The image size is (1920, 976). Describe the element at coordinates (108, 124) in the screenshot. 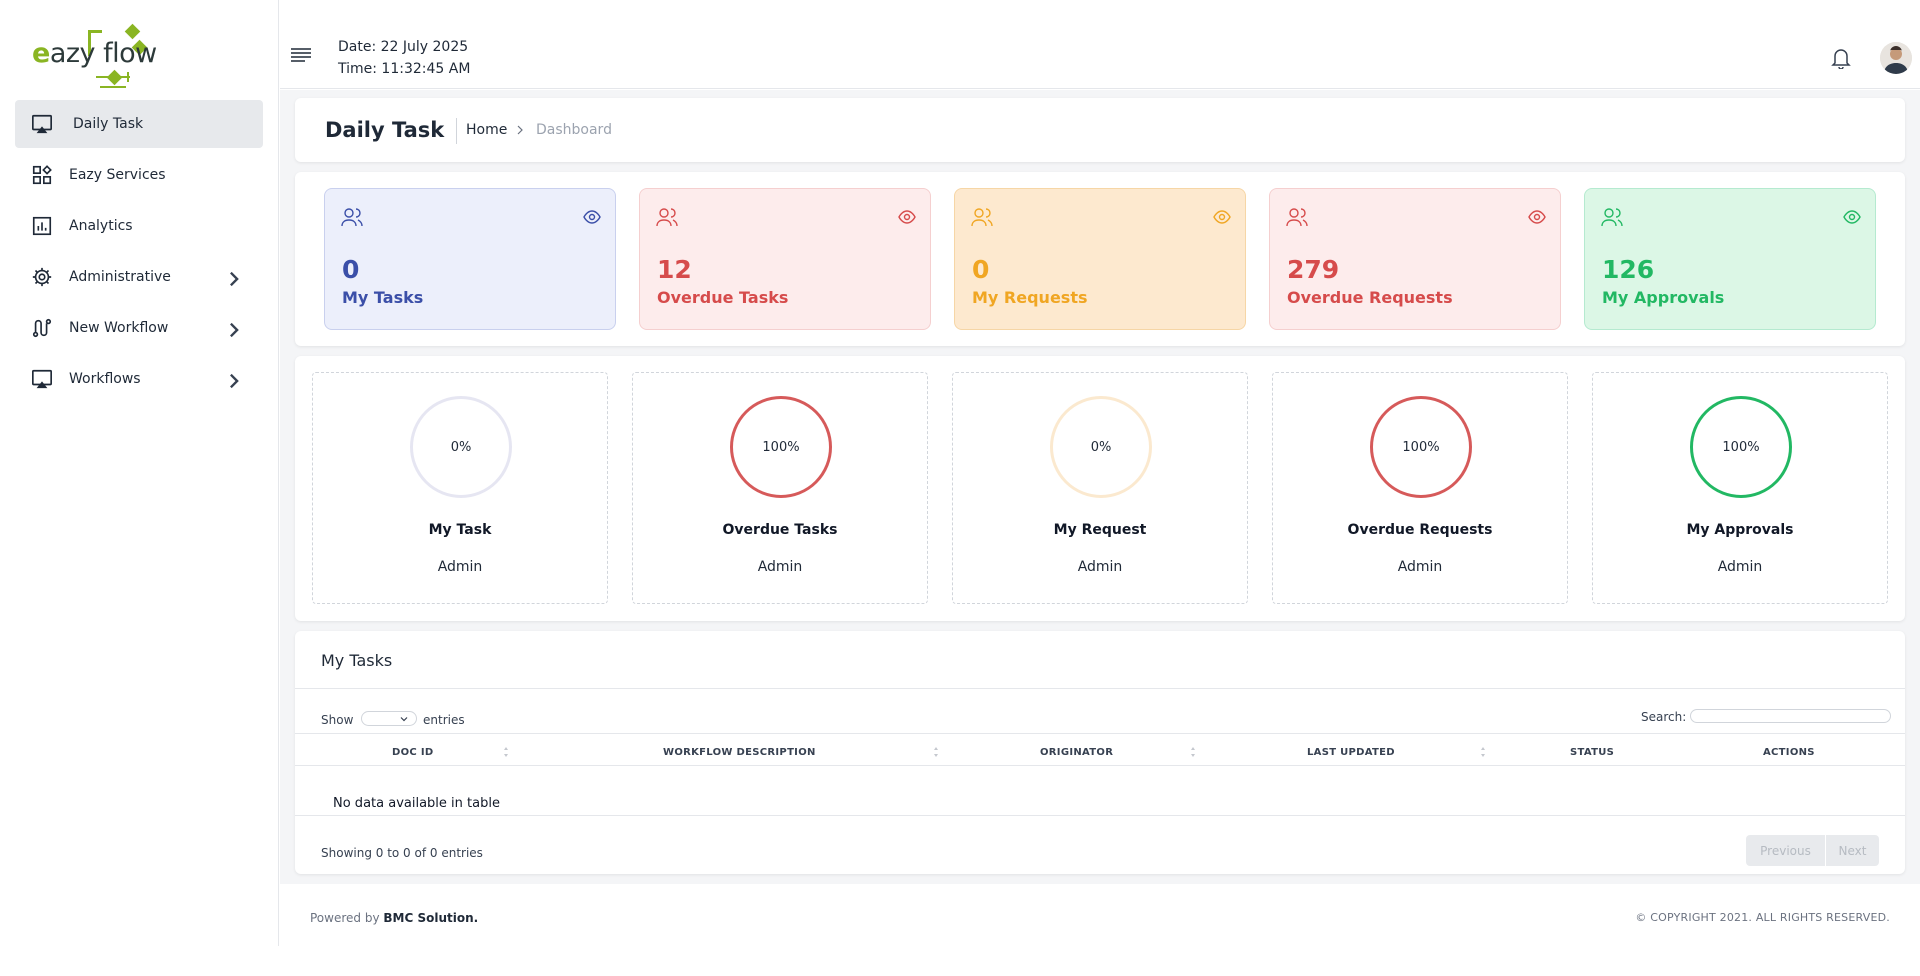

I see `sidebar-item-label: Daily Task` at that location.